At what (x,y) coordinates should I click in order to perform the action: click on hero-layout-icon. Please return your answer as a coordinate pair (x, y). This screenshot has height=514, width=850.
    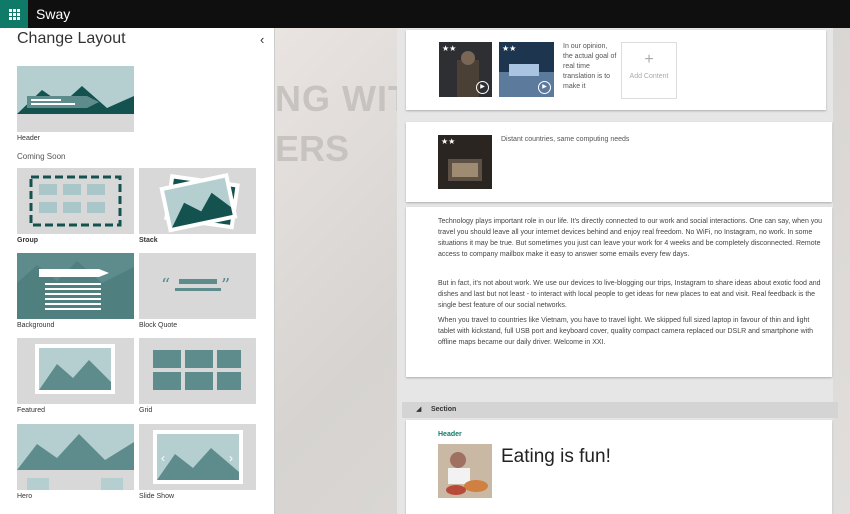
    Looking at the image, I should click on (75, 457).